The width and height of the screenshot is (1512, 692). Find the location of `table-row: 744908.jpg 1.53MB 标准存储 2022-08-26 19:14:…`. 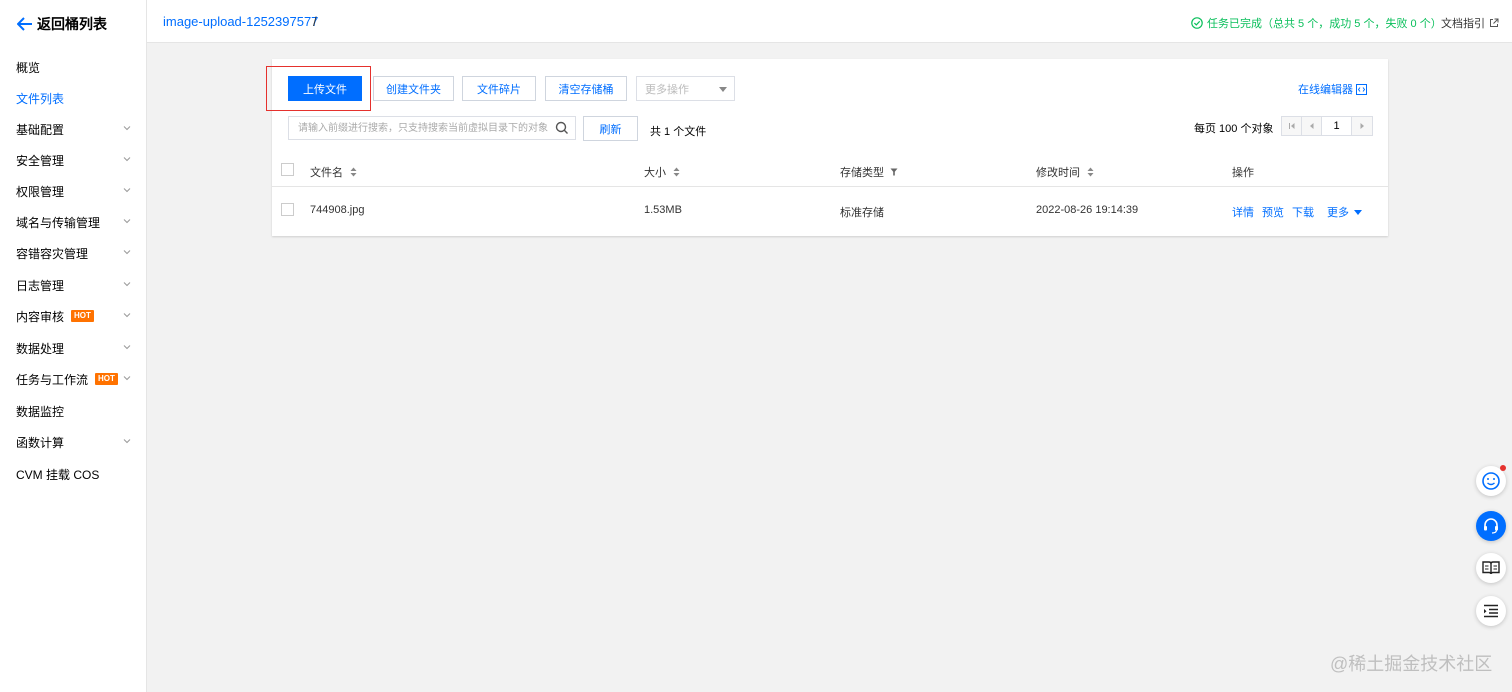

table-row: 744908.jpg 1.53MB 标准存储 2022-08-26 19:14:… is located at coordinates (830, 211).